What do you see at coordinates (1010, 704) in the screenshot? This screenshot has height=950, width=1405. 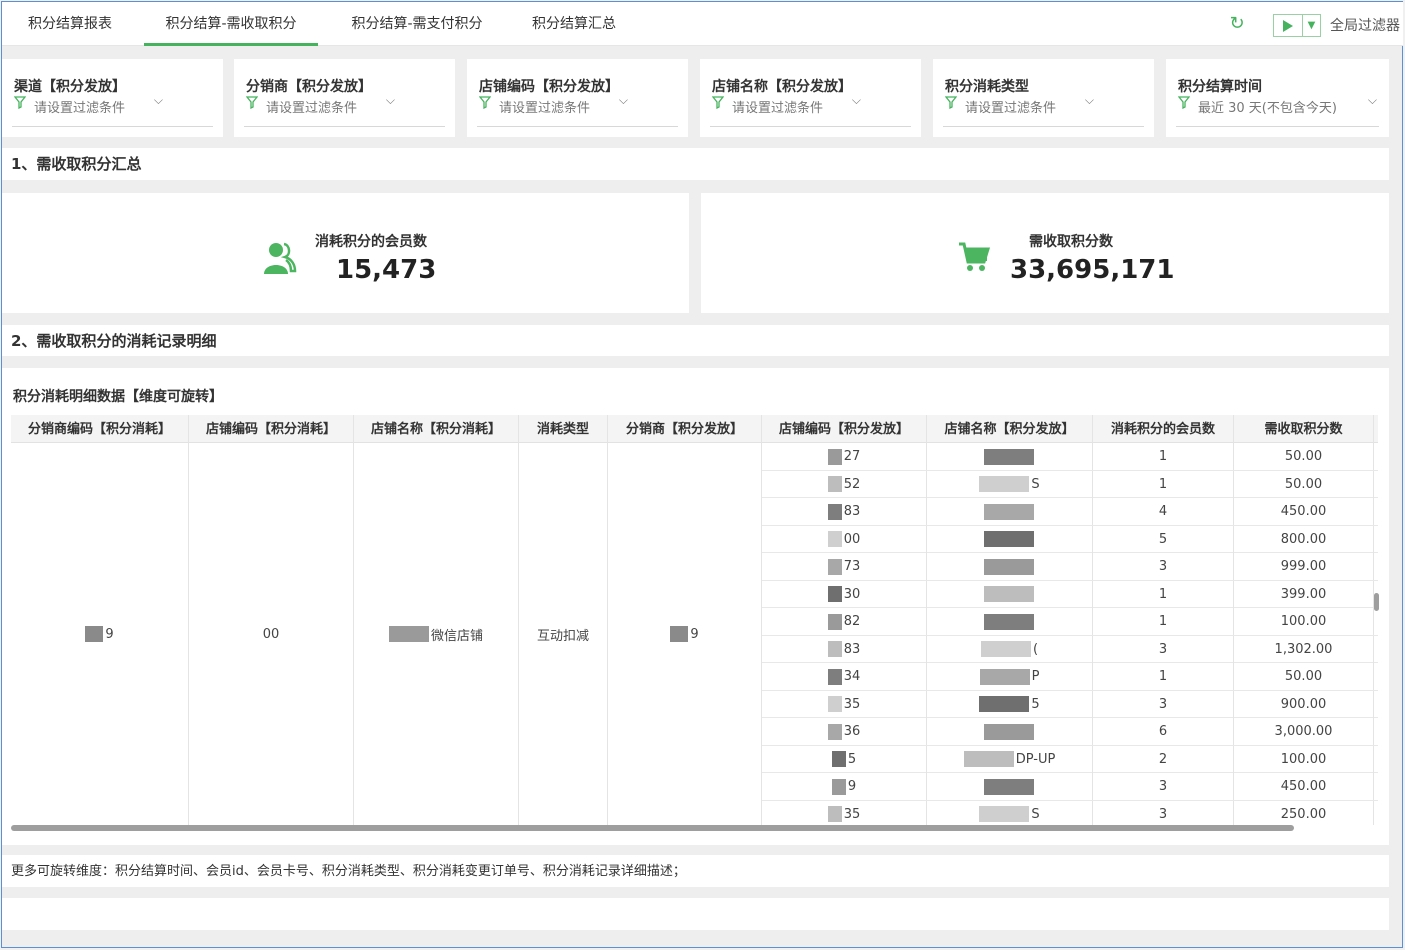 I see `cell-store-name: 5` at bounding box center [1010, 704].